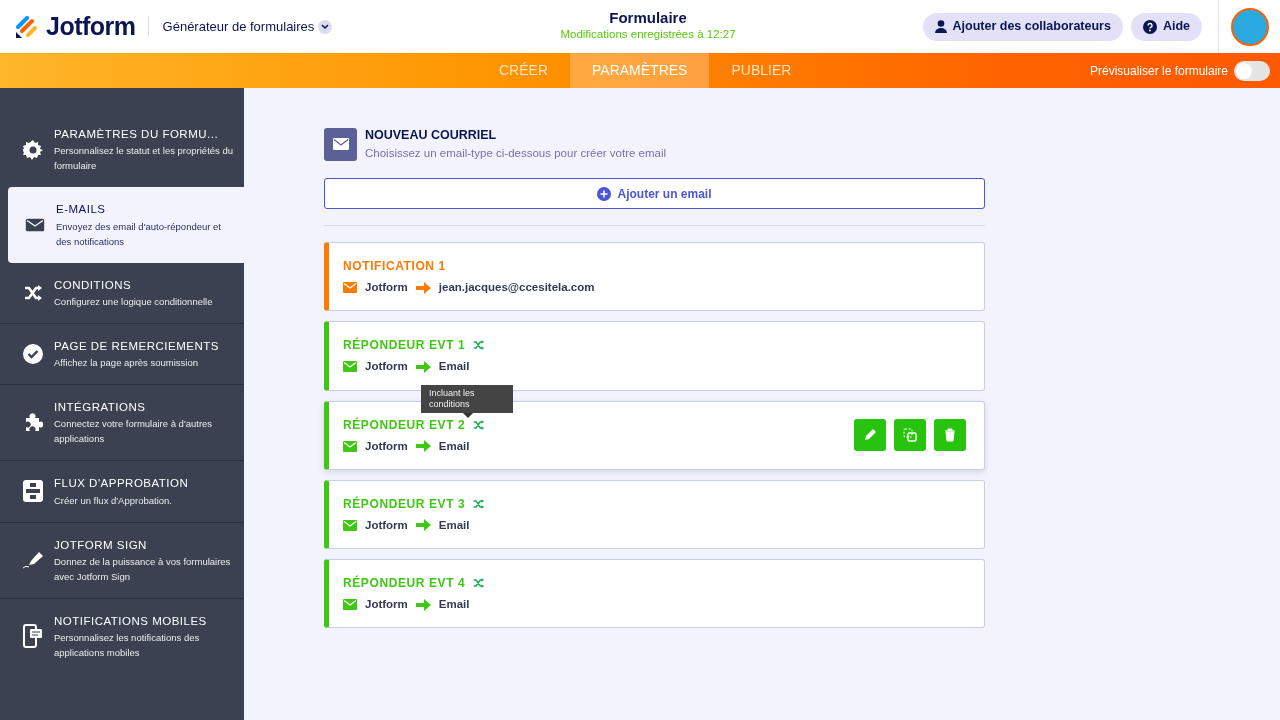 Image resolution: width=1280 pixels, height=720 pixels. I want to click on chevron-down-icon, so click(325, 27).